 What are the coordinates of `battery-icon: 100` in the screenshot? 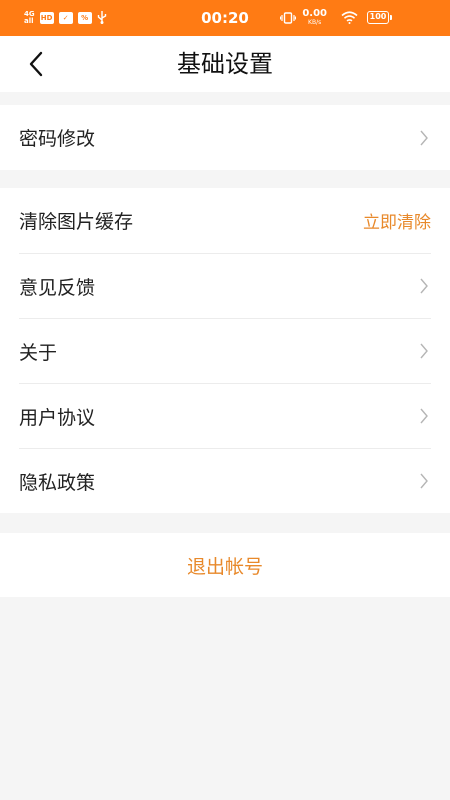 It's located at (379, 17).